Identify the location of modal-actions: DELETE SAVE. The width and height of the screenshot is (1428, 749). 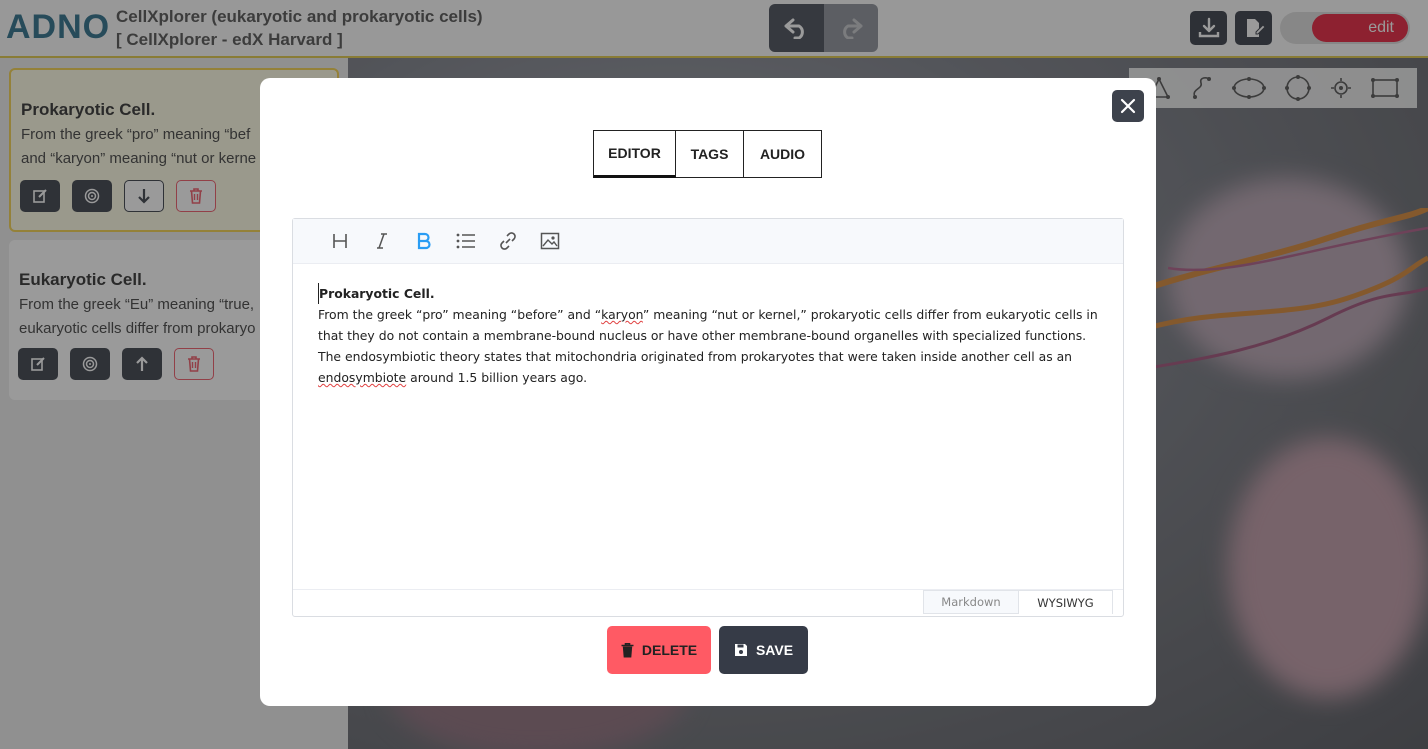
(707, 650).